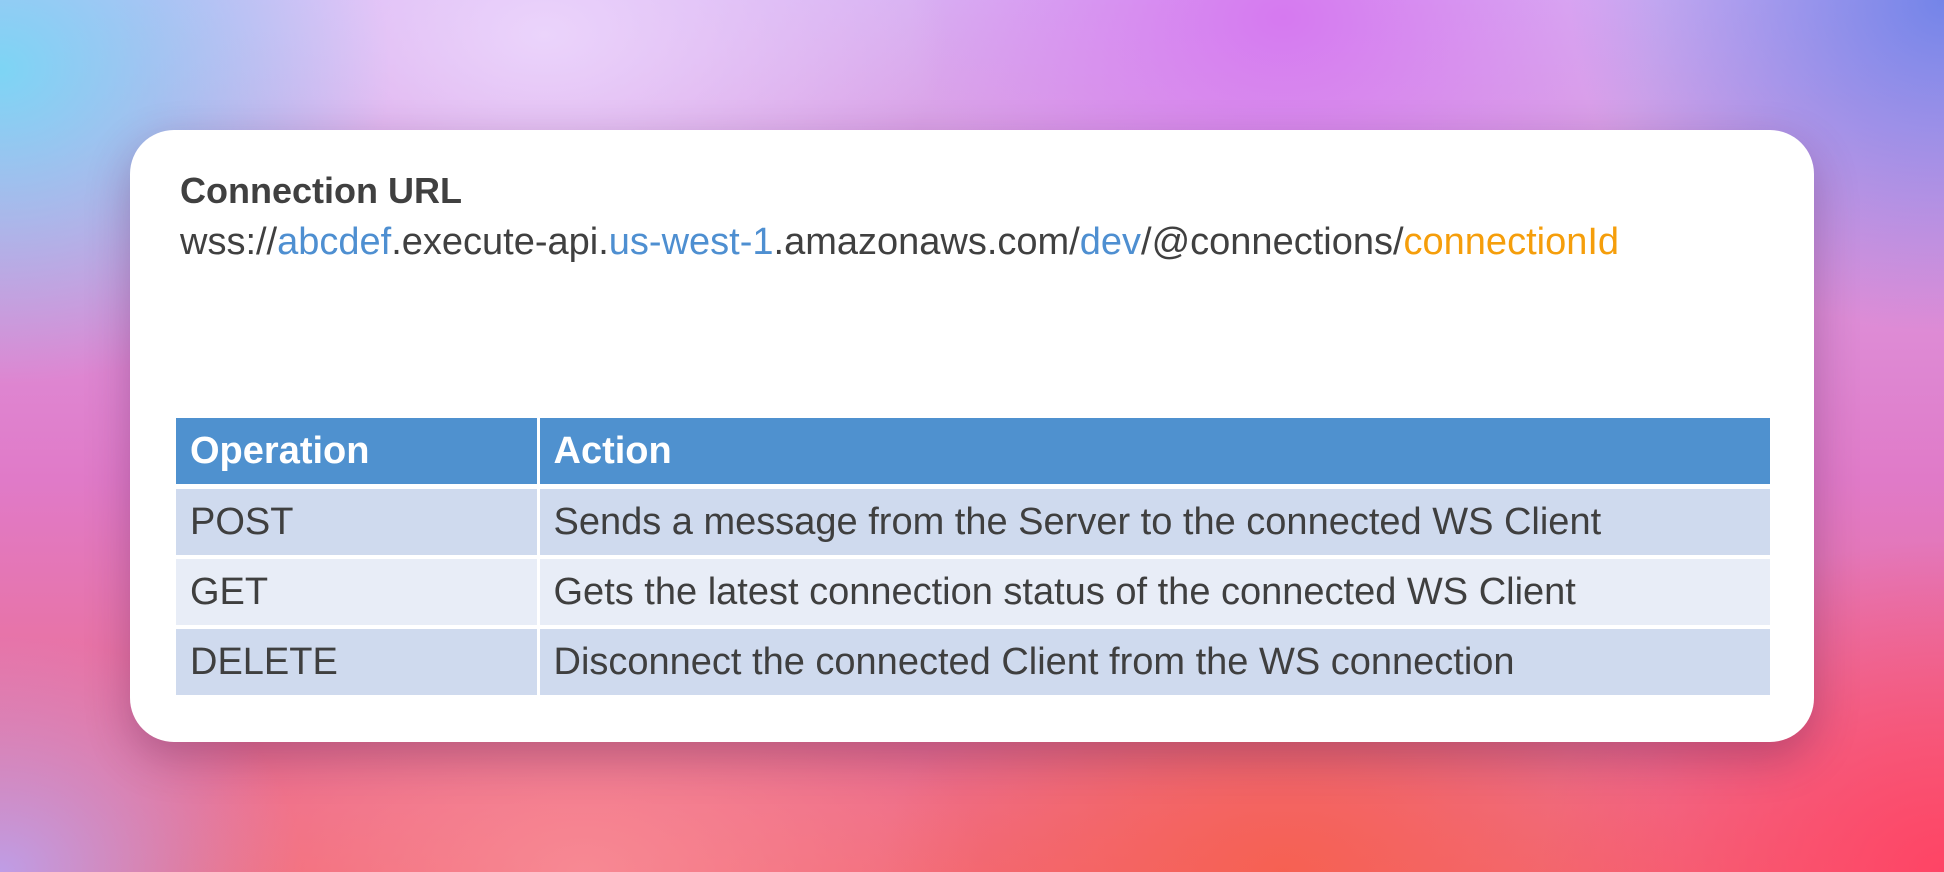  Describe the element at coordinates (1511, 242) in the screenshot. I see `url-connection-id: connectionId` at that location.